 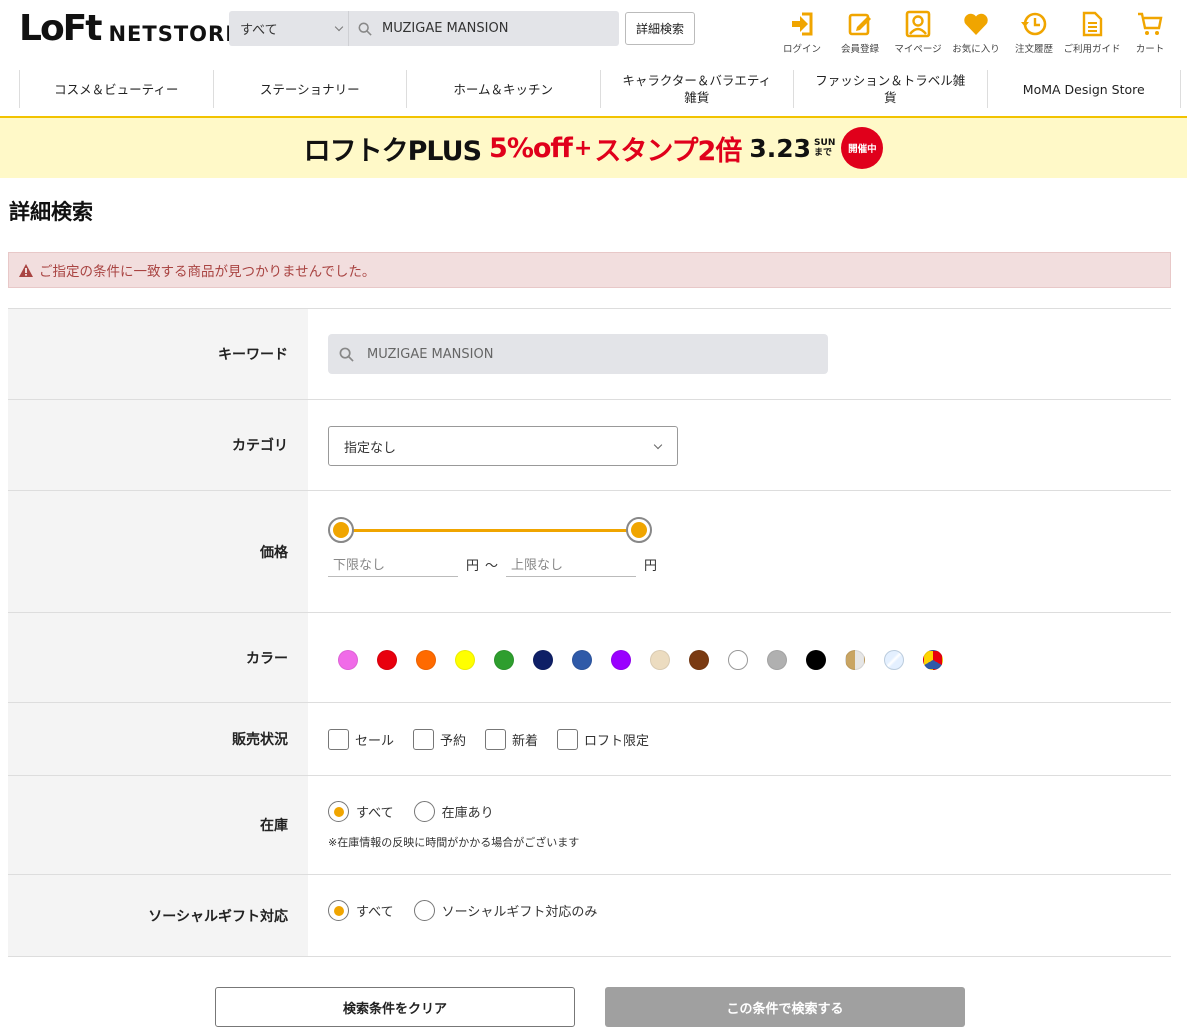 What do you see at coordinates (465, 660) in the screenshot?
I see `color-swatch-yellow` at bounding box center [465, 660].